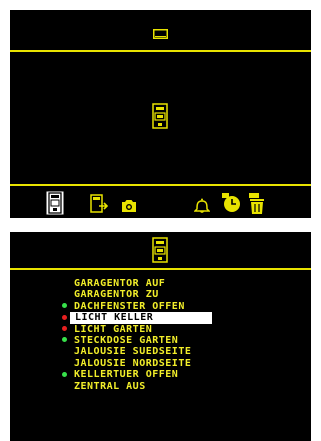  Describe the element at coordinates (113, 329) in the screenshot. I see `list-item-label: LICHT GARTEN` at that location.